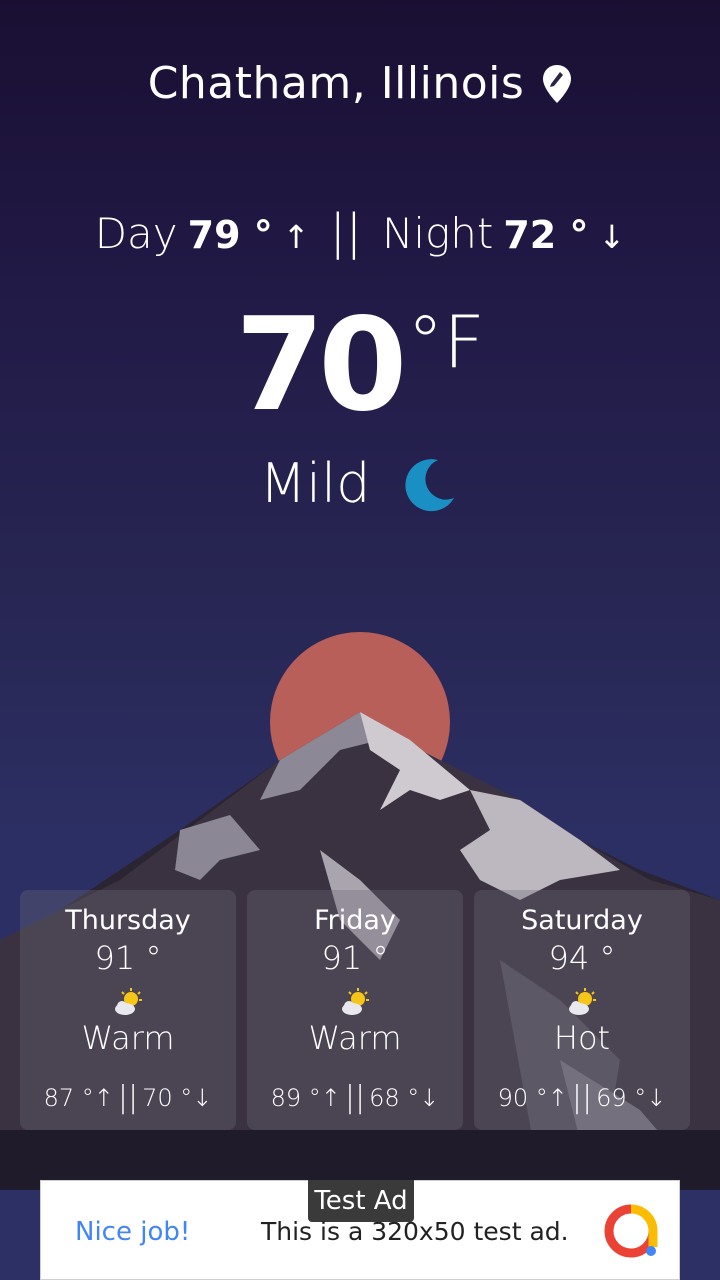 The height and width of the screenshot is (1280, 720). I want to click on forecast-low: 68 °↓, so click(404, 1097).